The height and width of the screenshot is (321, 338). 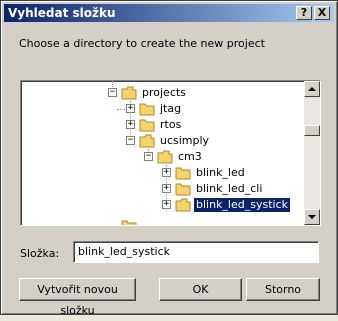 I want to click on folder-field-label: Složka:, so click(x=40, y=253).